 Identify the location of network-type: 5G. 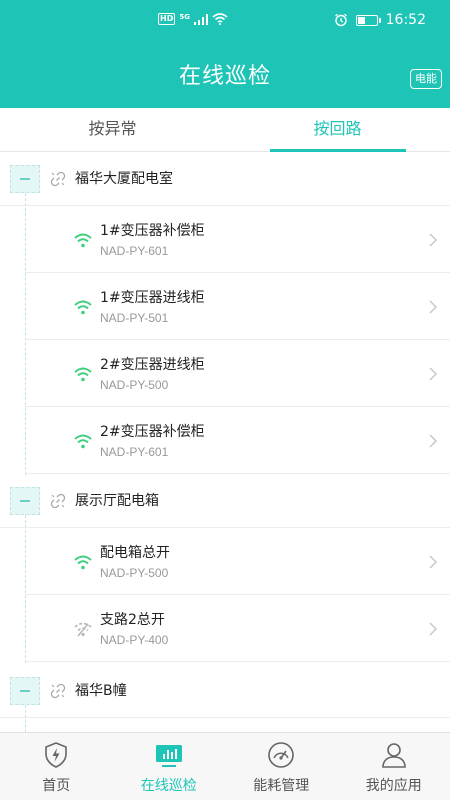
(184, 17).